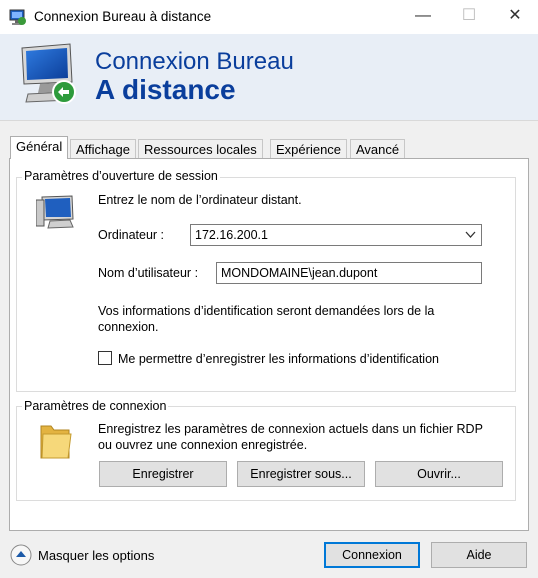 The width and height of the screenshot is (538, 578). Describe the element at coordinates (269, 17) in the screenshot. I see `title-bar: Connexion Bureau à distance — ☐ ✕` at that location.